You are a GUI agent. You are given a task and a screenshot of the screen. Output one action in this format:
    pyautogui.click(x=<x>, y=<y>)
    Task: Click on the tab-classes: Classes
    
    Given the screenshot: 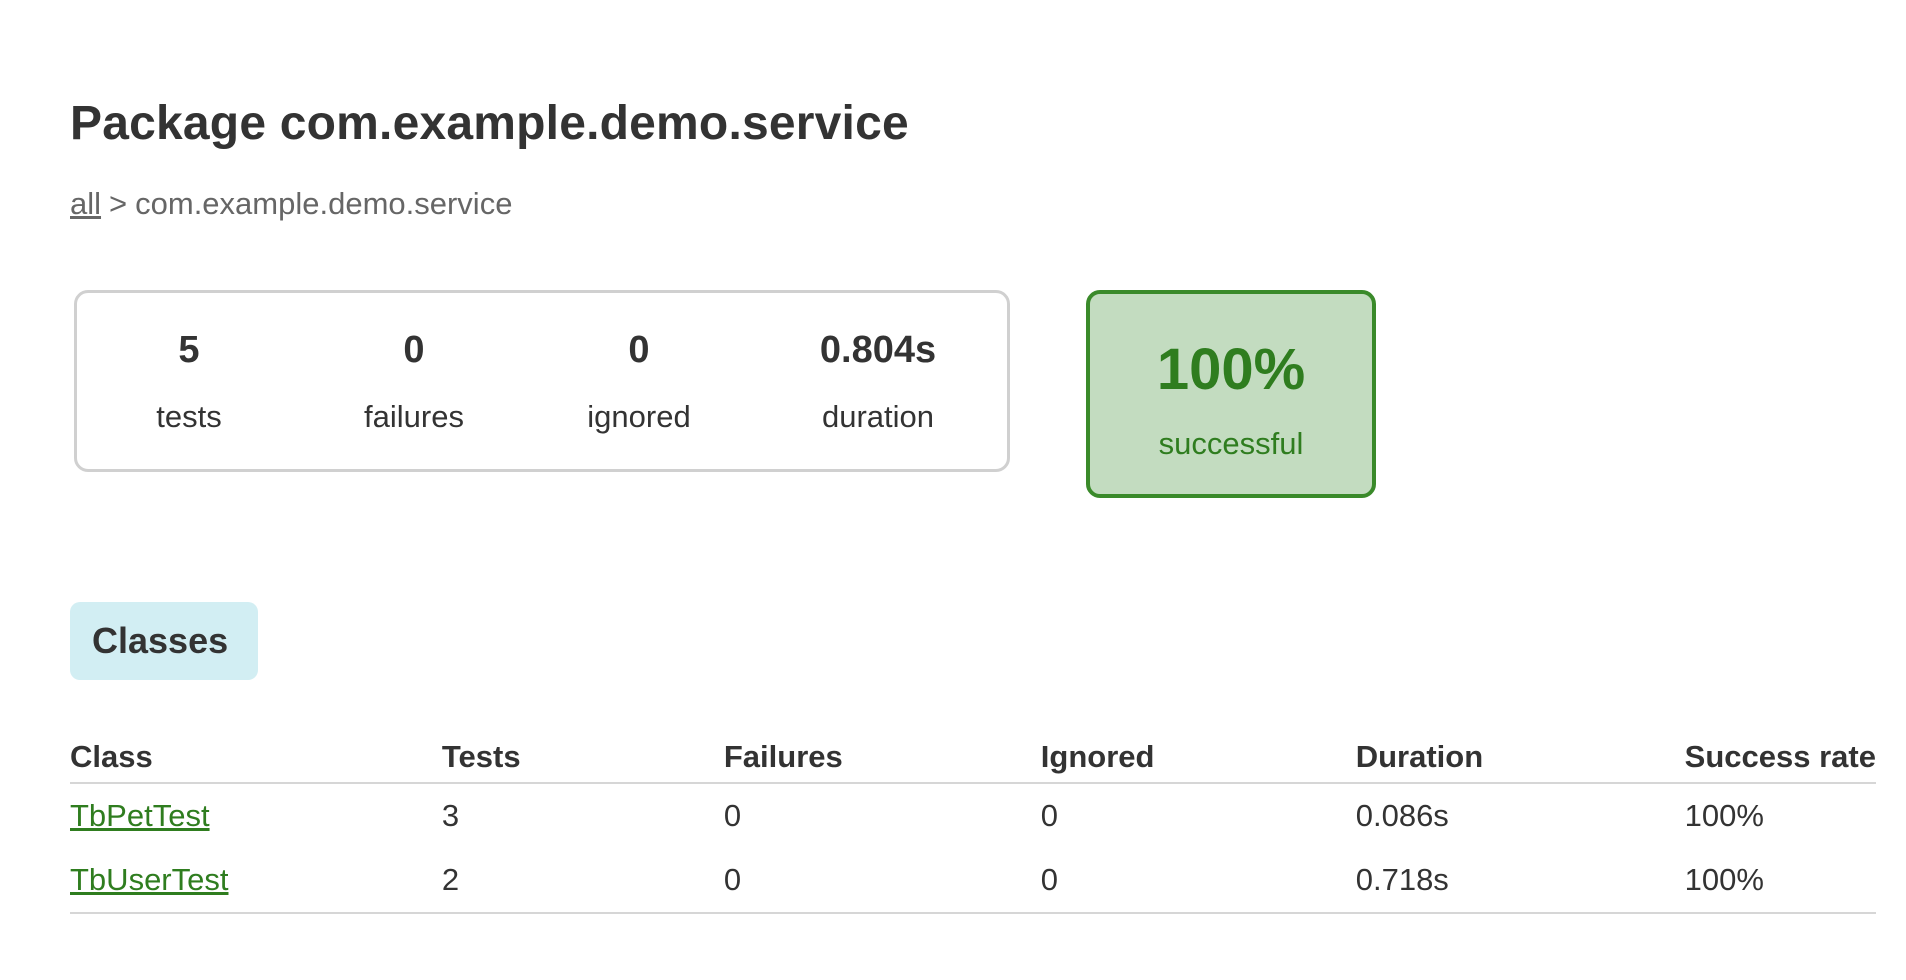 What is the action you would take?
    pyautogui.click(x=164, y=641)
    